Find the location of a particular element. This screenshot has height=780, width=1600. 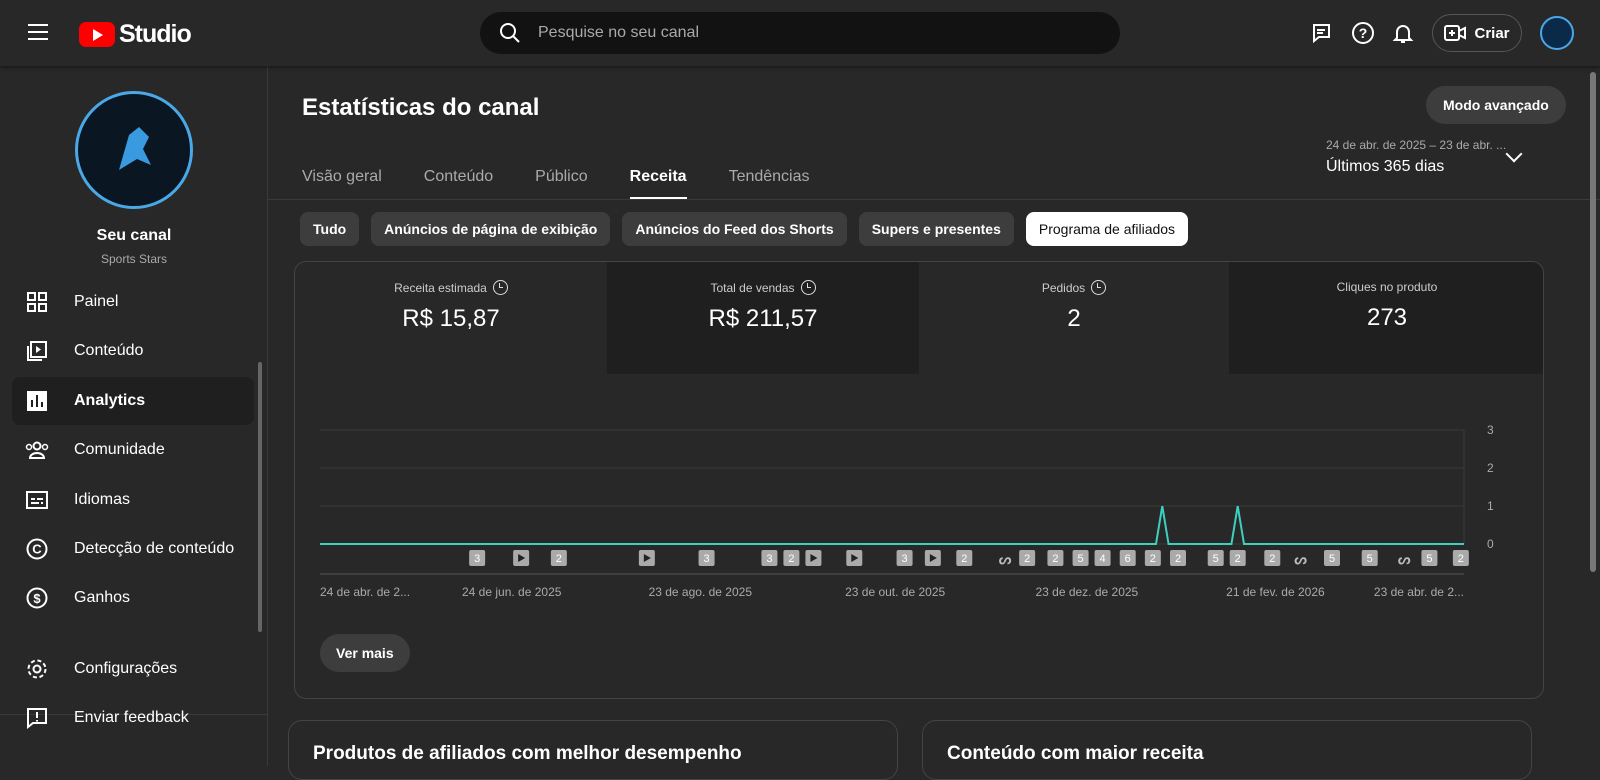

tab-publico: Público is located at coordinates (561, 180).